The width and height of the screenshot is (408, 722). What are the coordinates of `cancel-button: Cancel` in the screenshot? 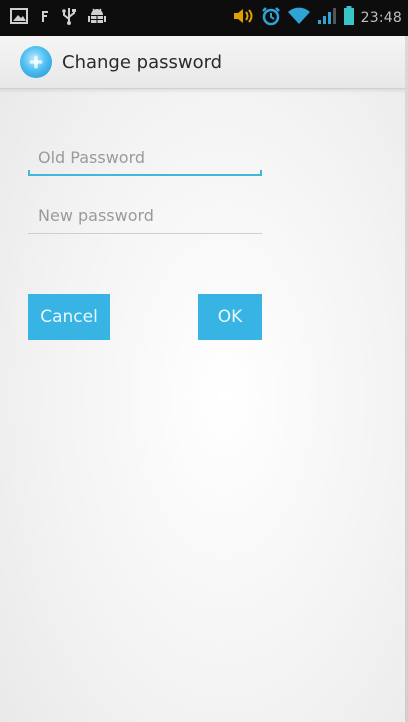 It's located at (69, 317).